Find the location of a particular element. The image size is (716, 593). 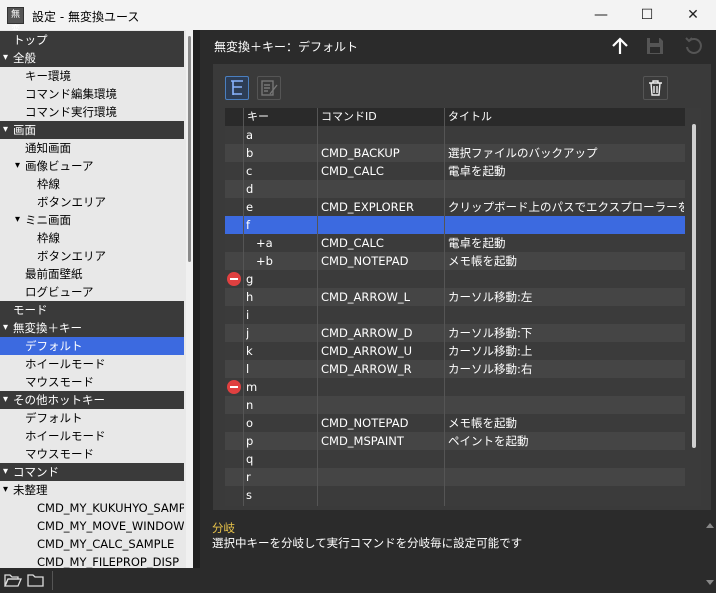

tree-item-label: コマンド編集環境 is located at coordinates (71, 94).